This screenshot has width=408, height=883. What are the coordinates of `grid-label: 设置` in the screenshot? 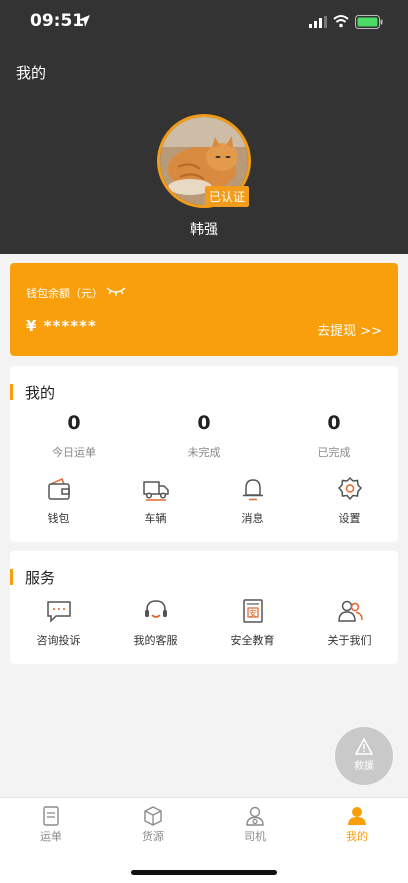 It's located at (349, 518).